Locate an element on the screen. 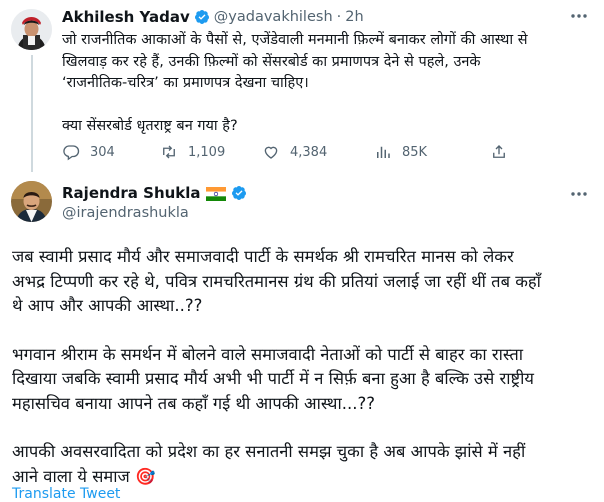  tweet1-timestamp: 2h is located at coordinates (354, 17).